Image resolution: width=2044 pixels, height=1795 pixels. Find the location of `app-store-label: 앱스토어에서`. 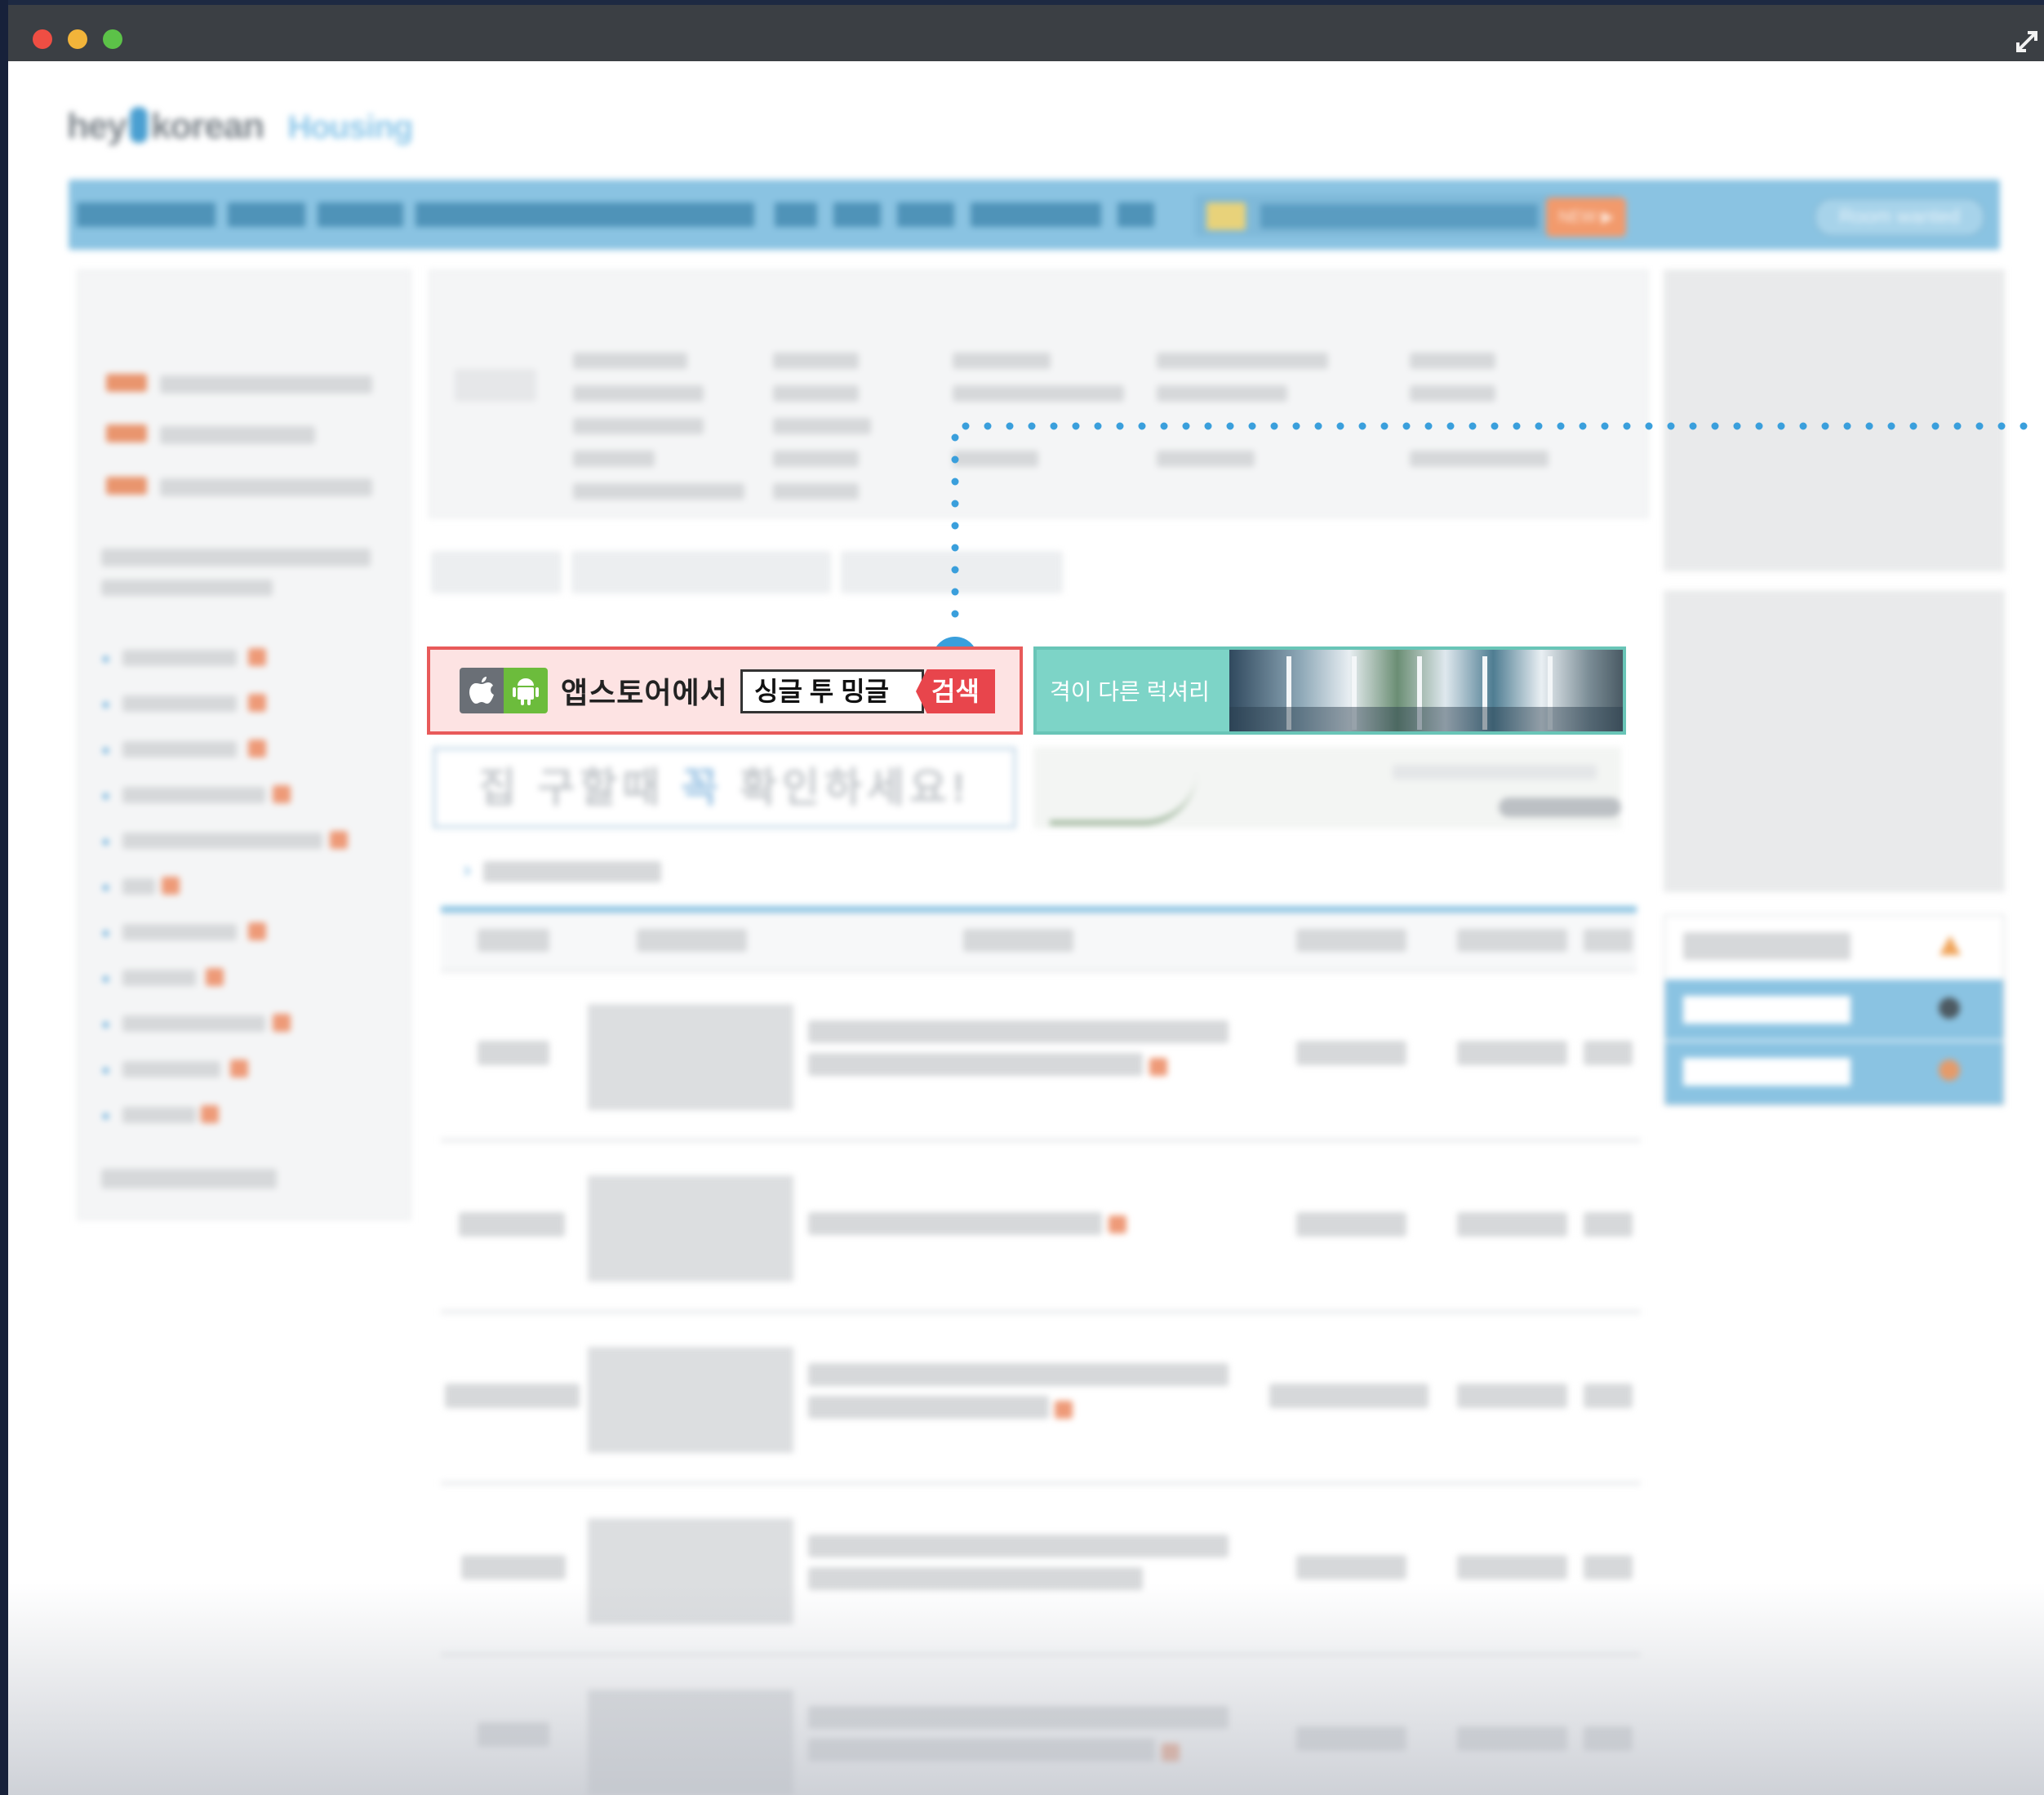

app-store-label: 앱스토어에서 is located at coordinates (644, 692).